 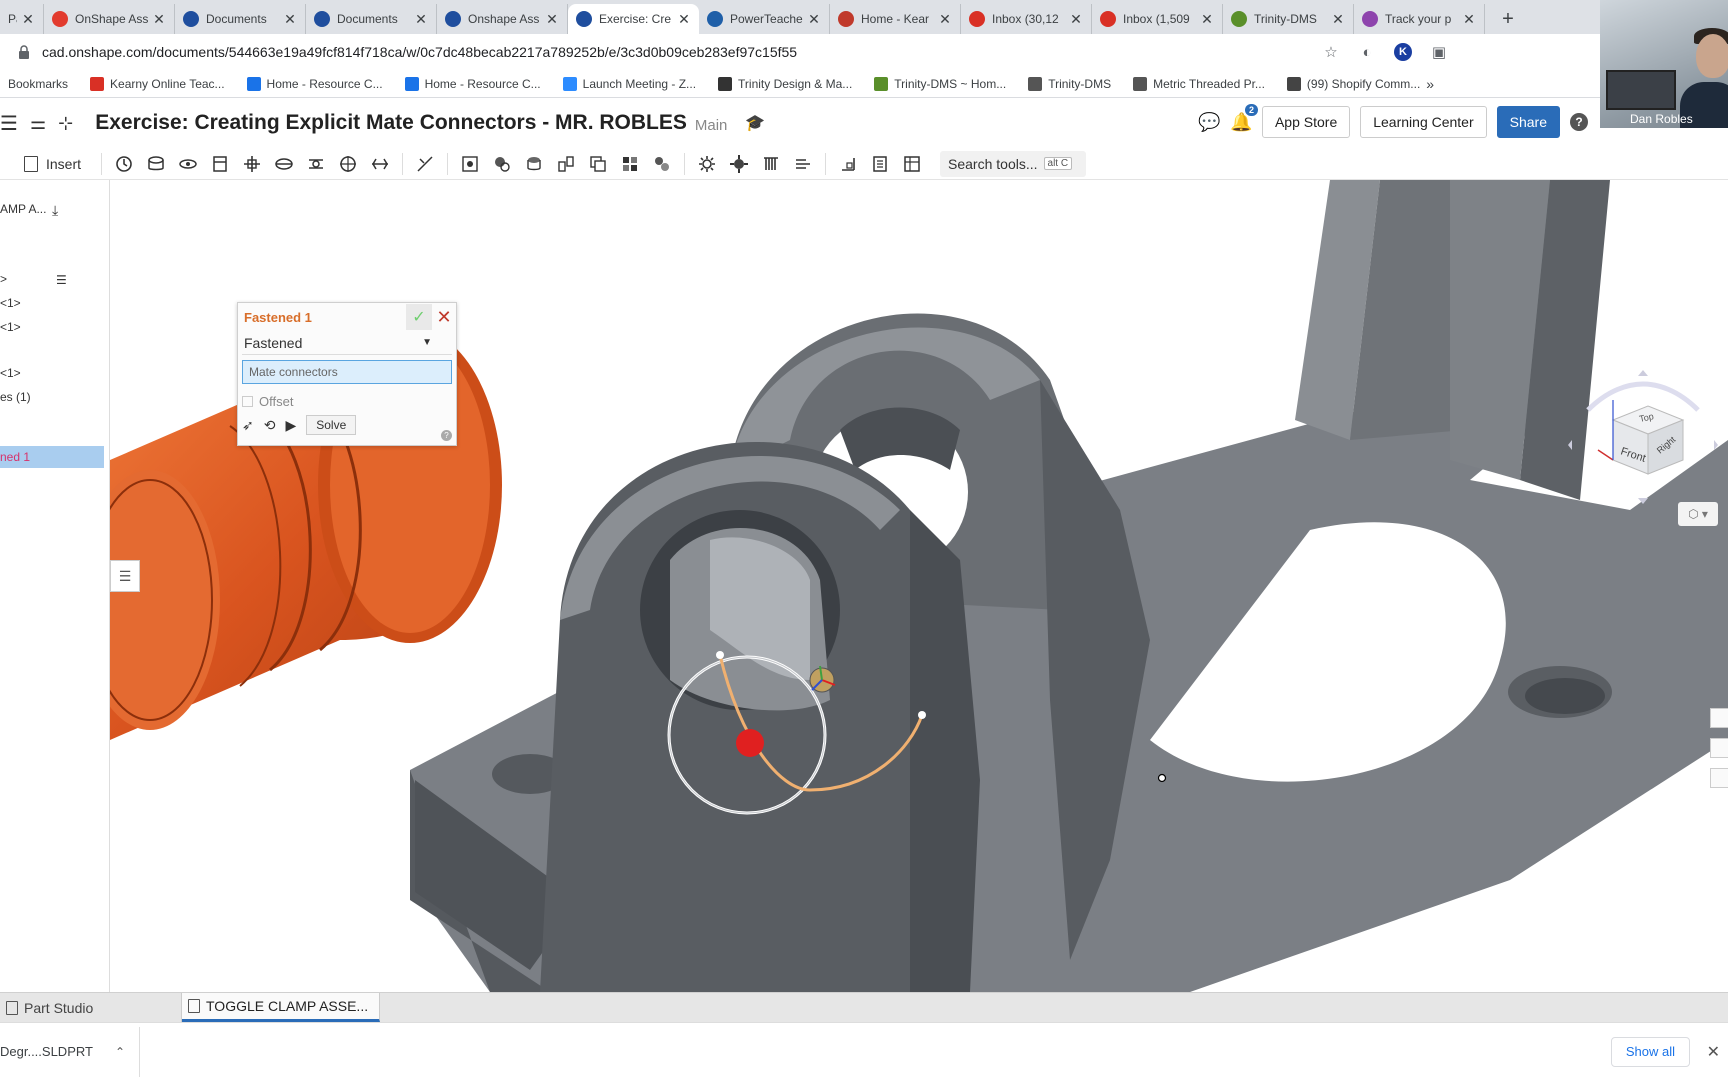 I want to click on parallel-mate-icon, so click(x=380, y=164).